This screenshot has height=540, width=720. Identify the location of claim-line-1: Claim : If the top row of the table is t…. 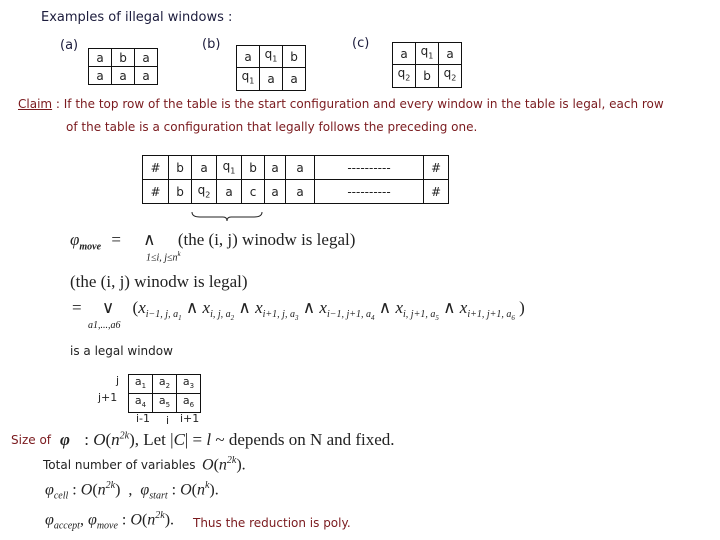
(341, 104).